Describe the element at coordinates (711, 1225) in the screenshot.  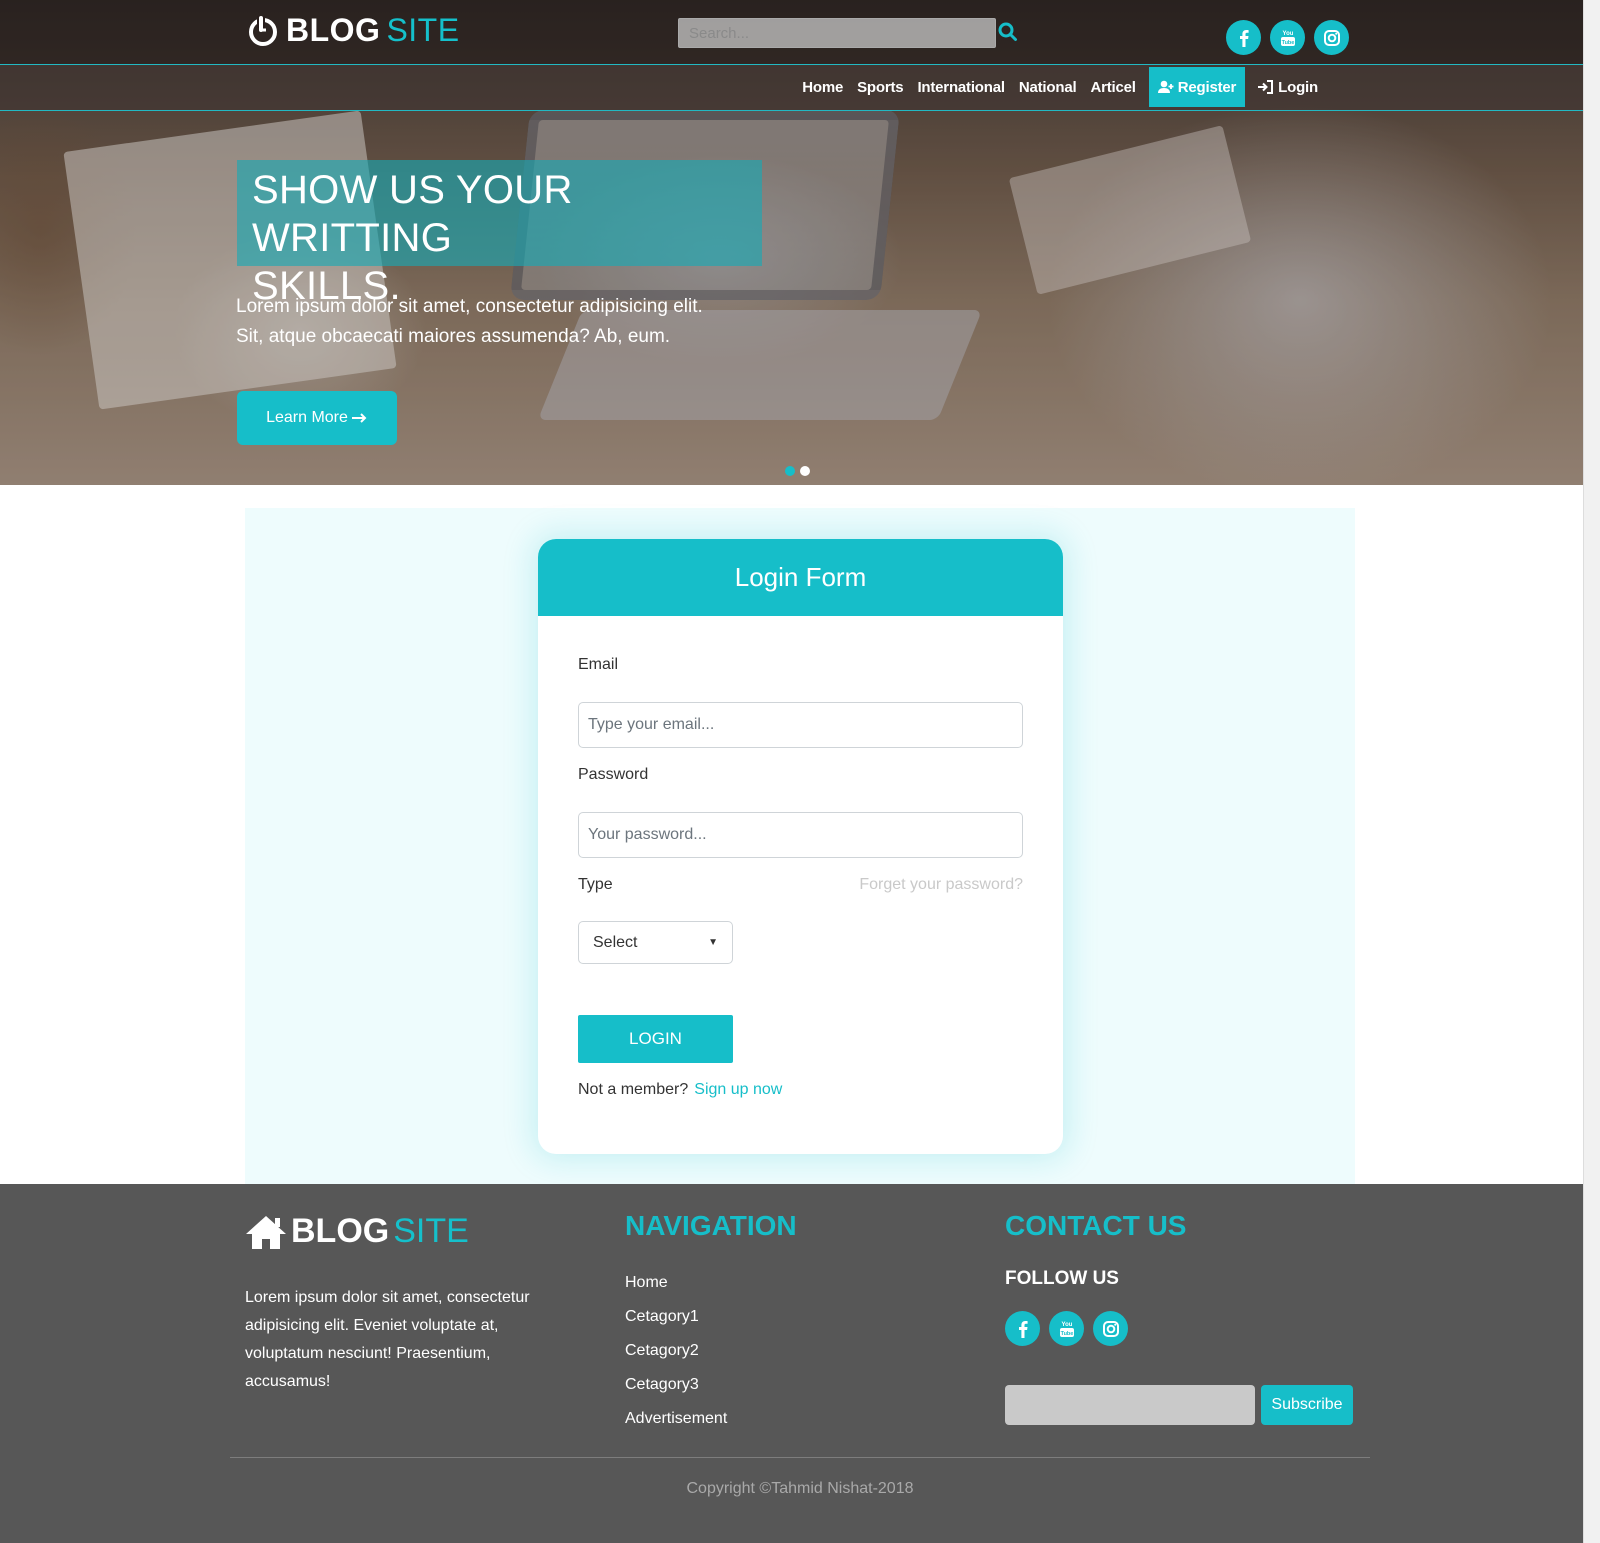
I see `footer-nav-heading: NAVIGATION` at that location.